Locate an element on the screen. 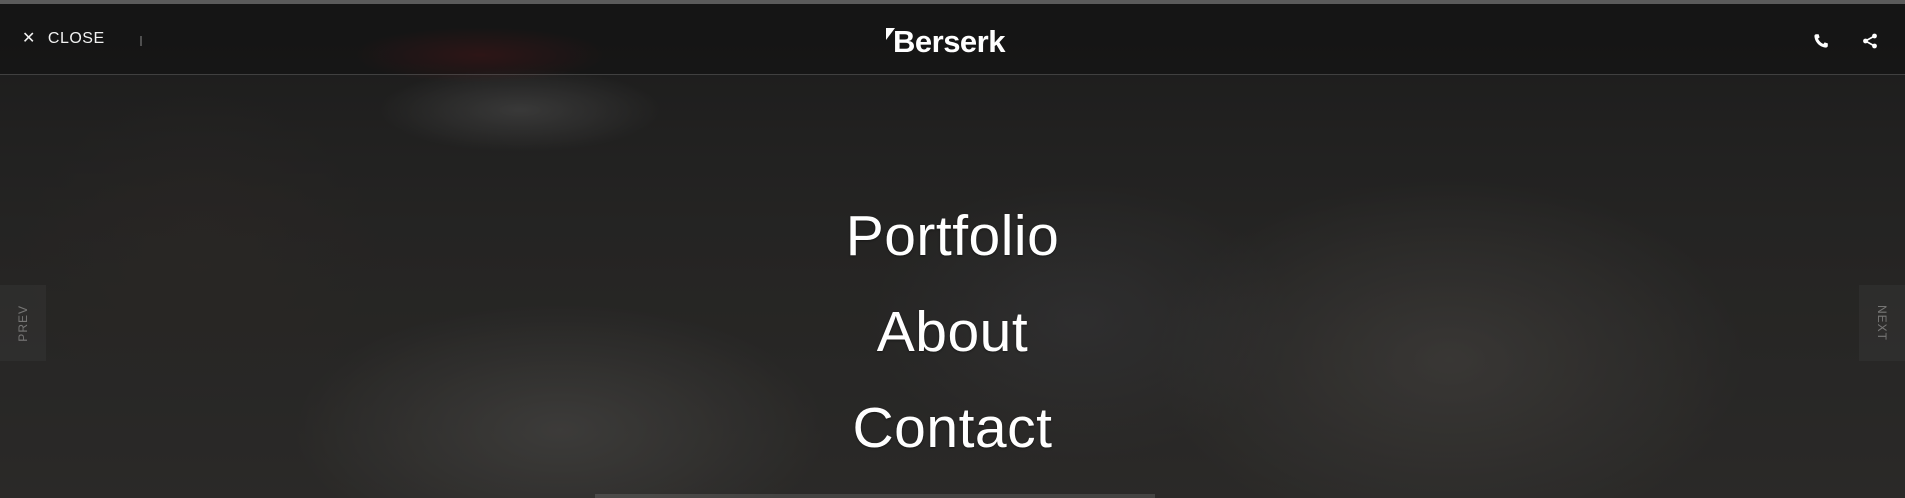 The height and width of the screenshot is (498, 1905). share-icon is located at coordinates (1870, 41).